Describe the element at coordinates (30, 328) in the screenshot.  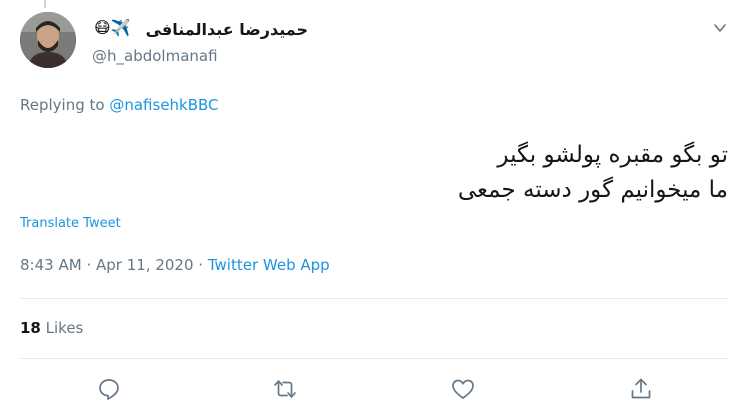
I see `likes-count: 18` at that location.